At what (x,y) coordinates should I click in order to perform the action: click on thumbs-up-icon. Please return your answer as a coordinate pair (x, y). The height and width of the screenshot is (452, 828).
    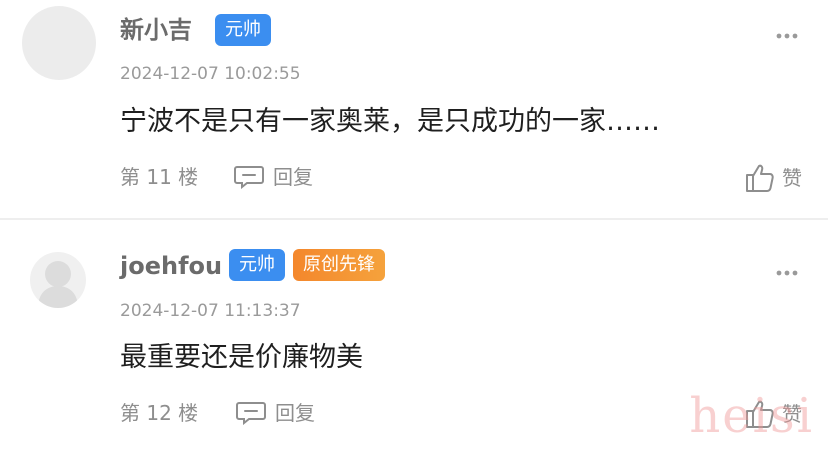
    Looking at the image, I should click on (760, 178).